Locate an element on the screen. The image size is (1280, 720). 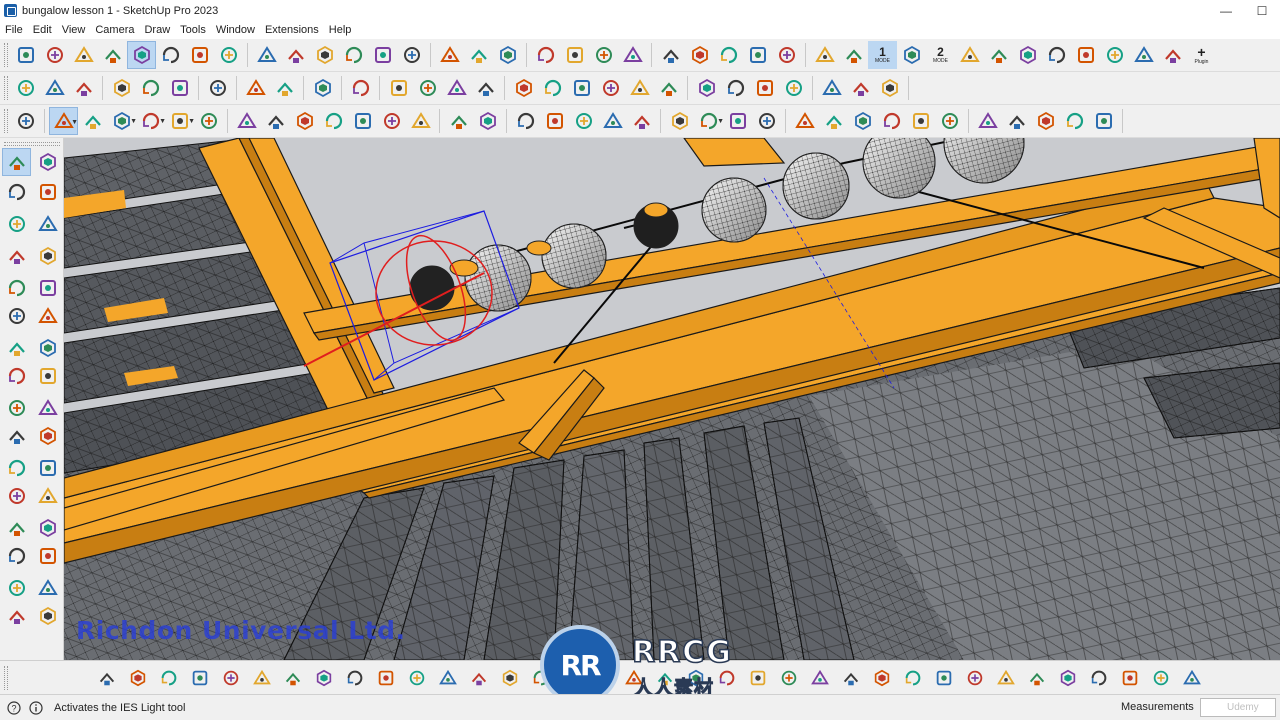
paint-button is located at coordinates (420, 121).